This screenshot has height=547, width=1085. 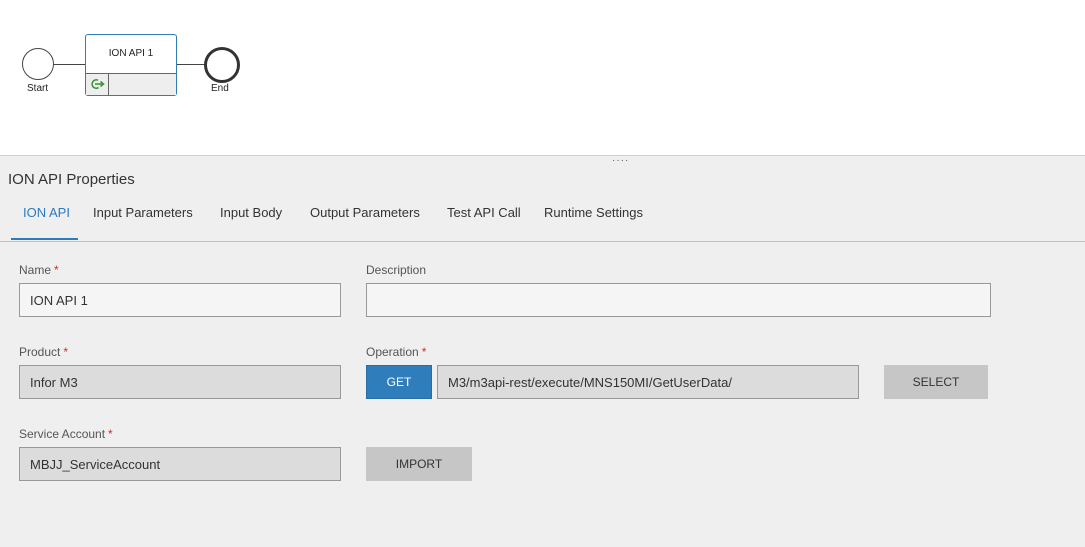 What do you see at coordinates (392, 352) in the screenshot?
I see `operation-label-text: Operation` at bounding box center [392, 352].